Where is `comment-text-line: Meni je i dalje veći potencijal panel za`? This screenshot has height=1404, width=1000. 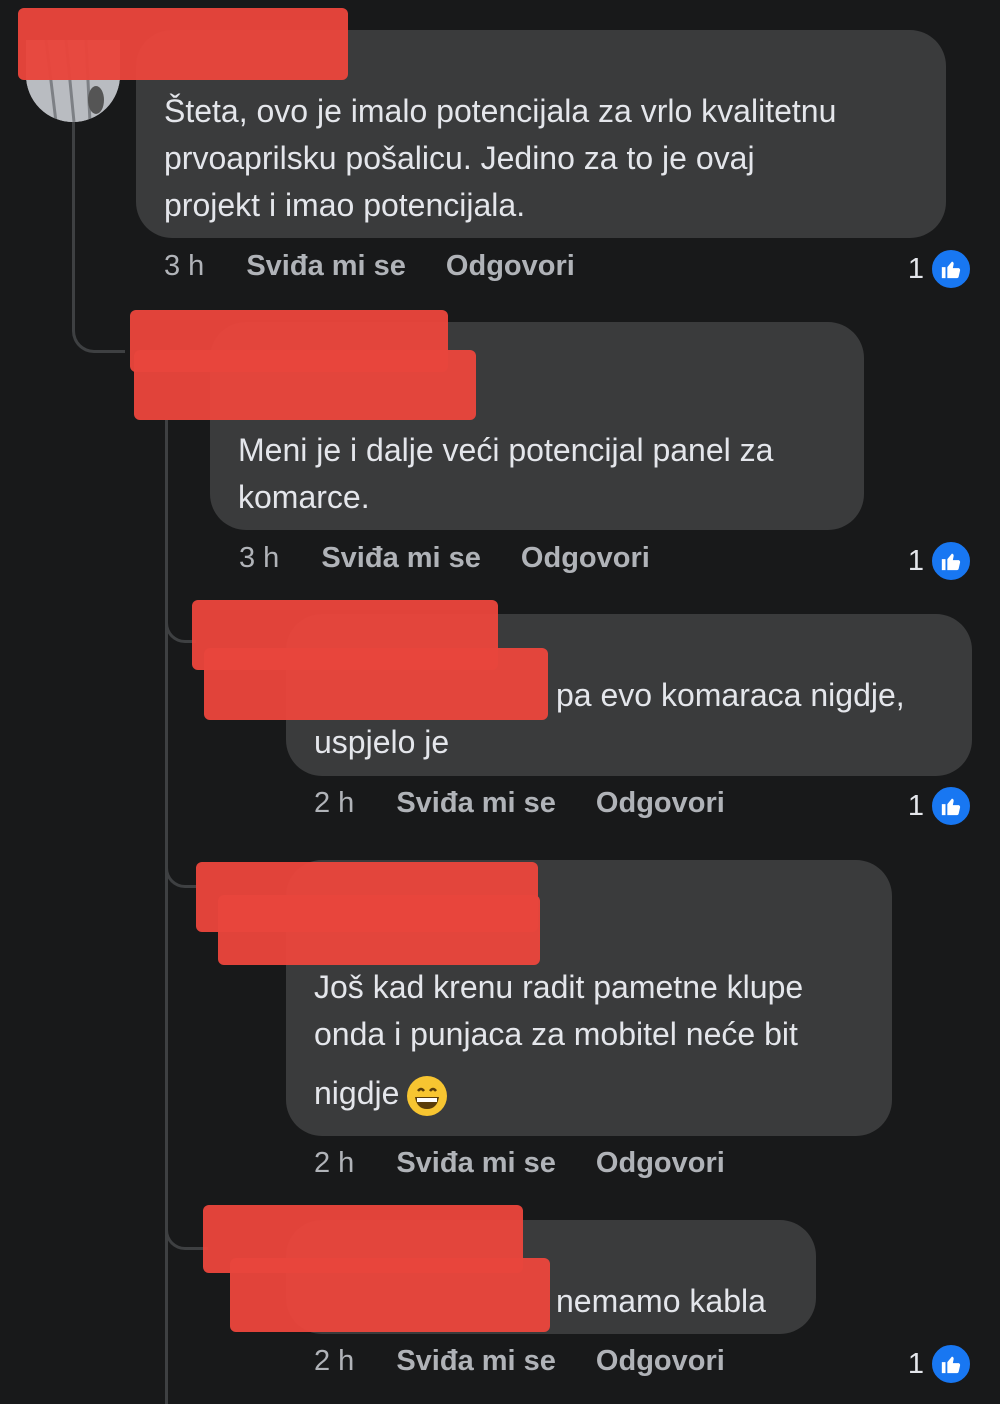
comment-text-line: Meni je i dalje veći potencijal panel za is located at coordinates (506, 450).